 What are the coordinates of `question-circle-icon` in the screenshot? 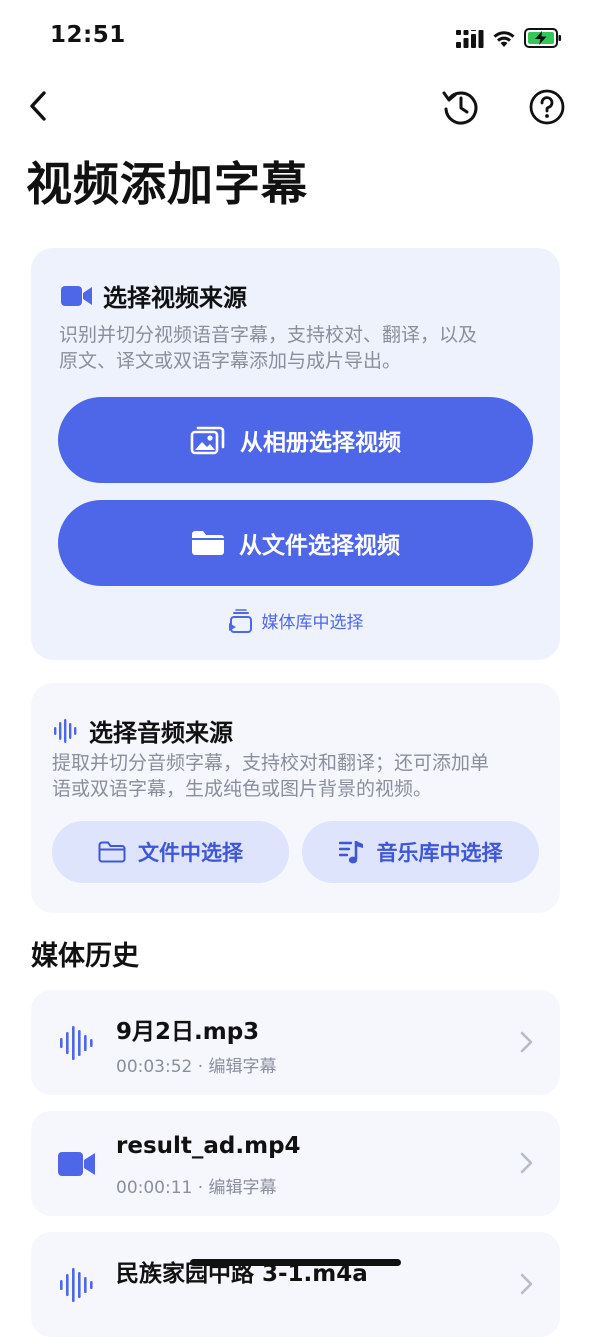 It's located at (547, 107).